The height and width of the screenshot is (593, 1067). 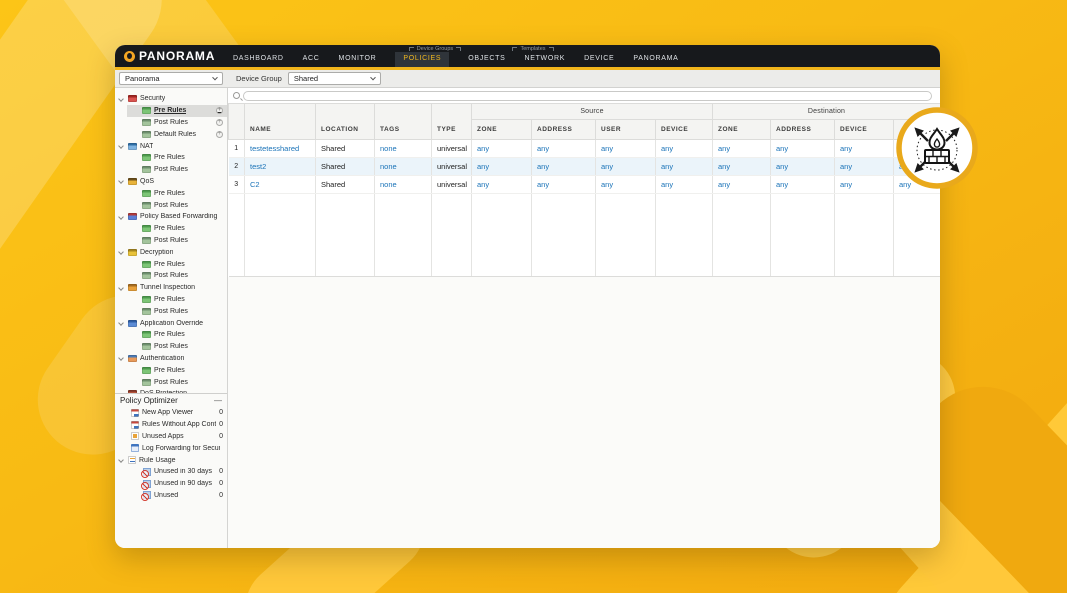 I want to click on tree-item-nat-pre-rules: Pre Rules, so click(x=171, y=158).